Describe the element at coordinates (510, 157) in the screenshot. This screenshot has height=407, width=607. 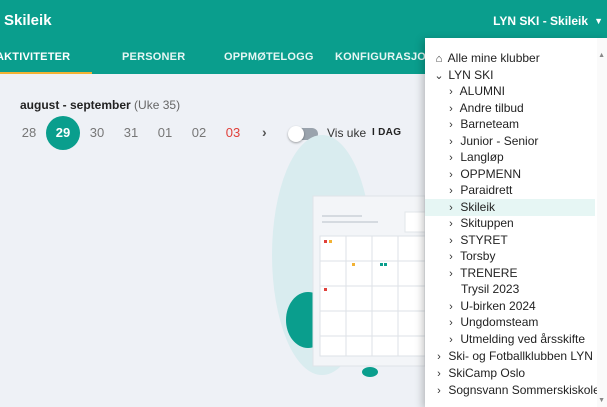
I see `dropdown-item-langlop: › Langløp` at that location.